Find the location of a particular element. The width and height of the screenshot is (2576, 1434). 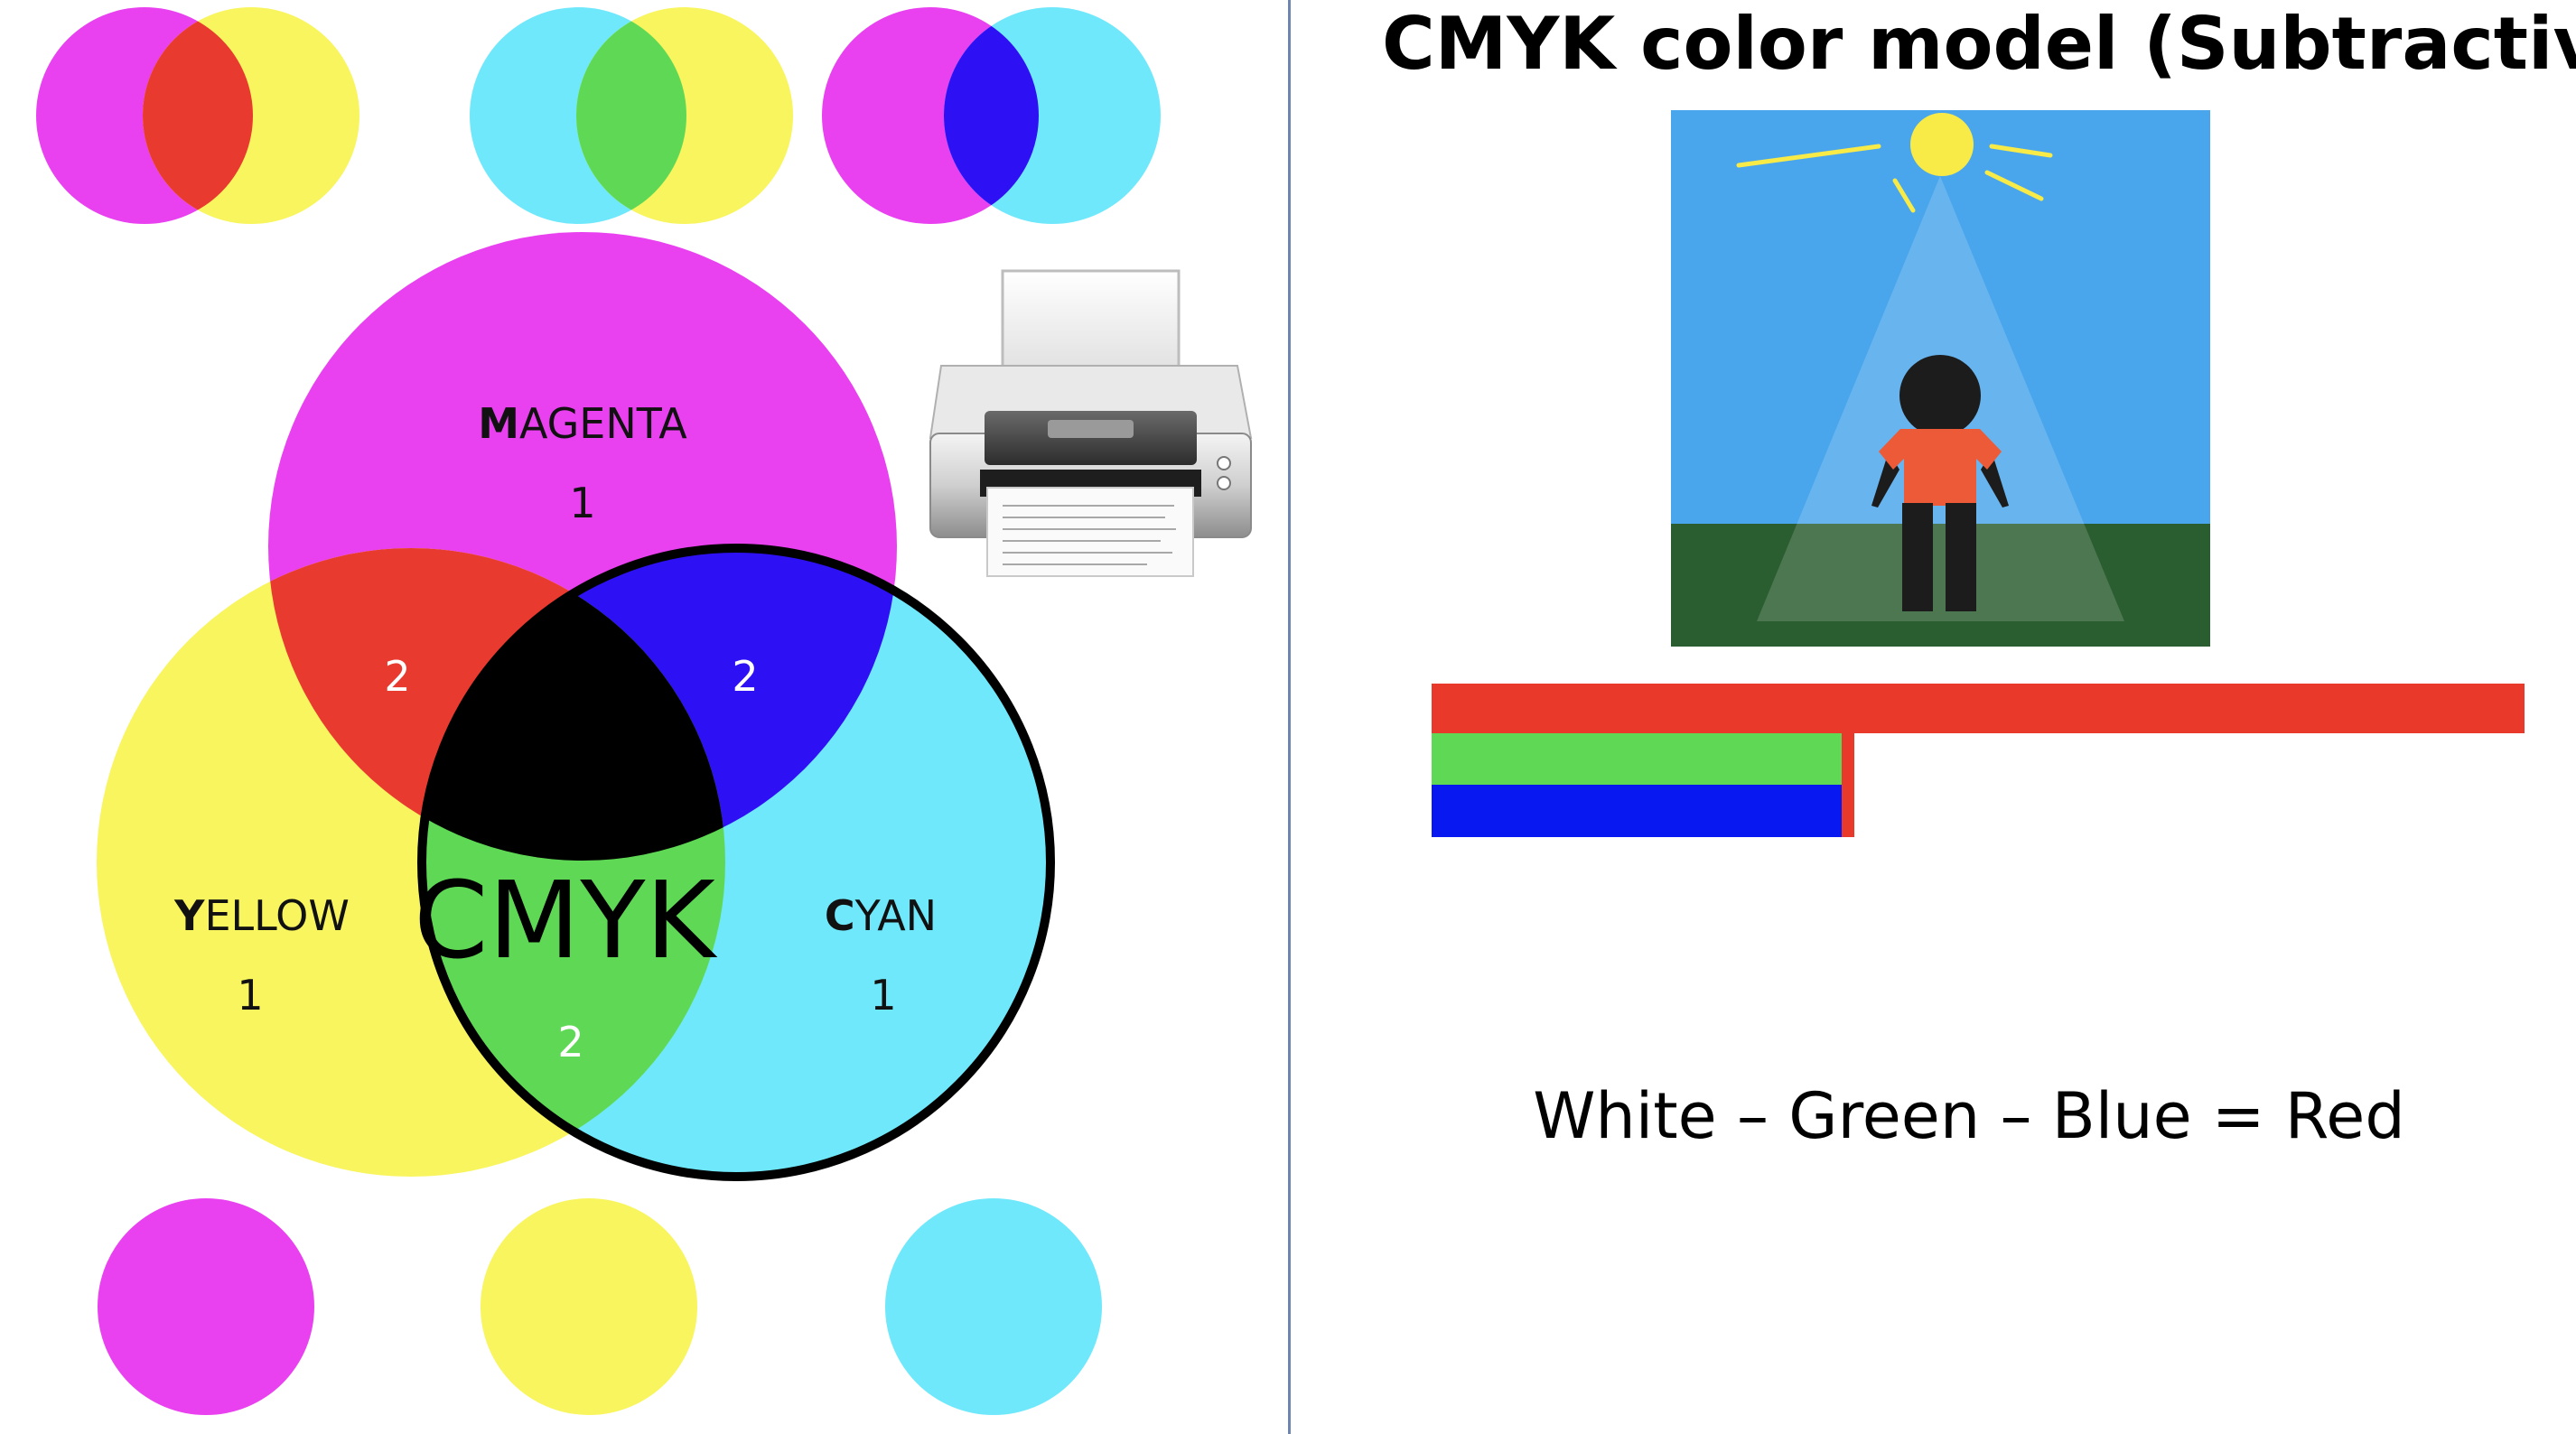

page-title: CMYK color model (Subtractive) is located at coordinates (1979, 44).